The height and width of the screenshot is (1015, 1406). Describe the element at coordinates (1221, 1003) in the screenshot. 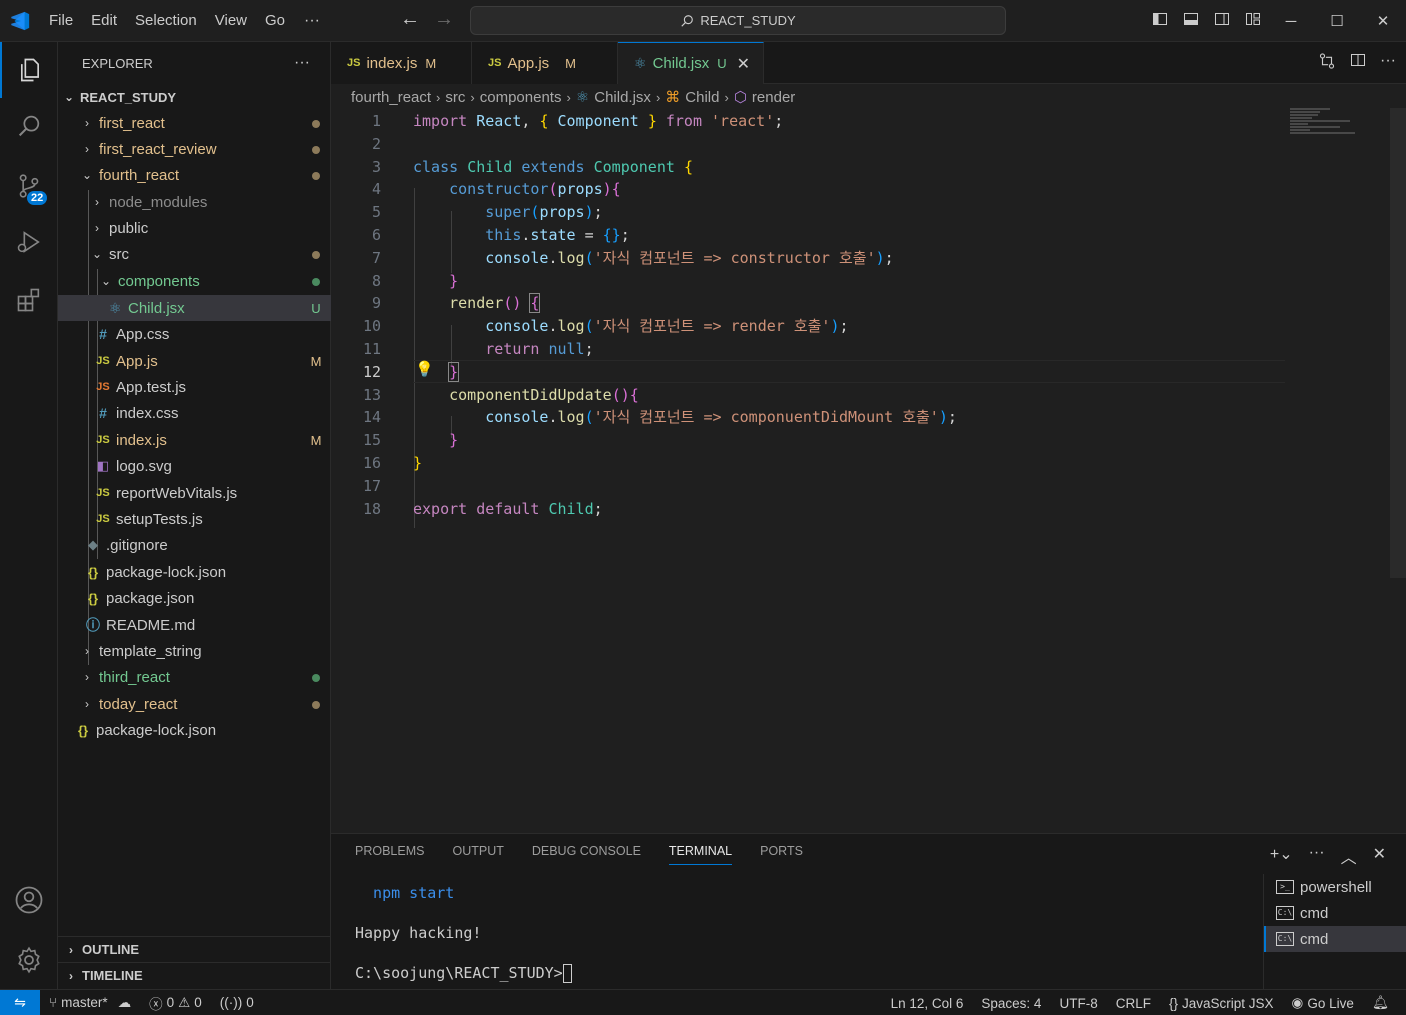

I see `language-mode: {} JavaScript JSX` at that location.